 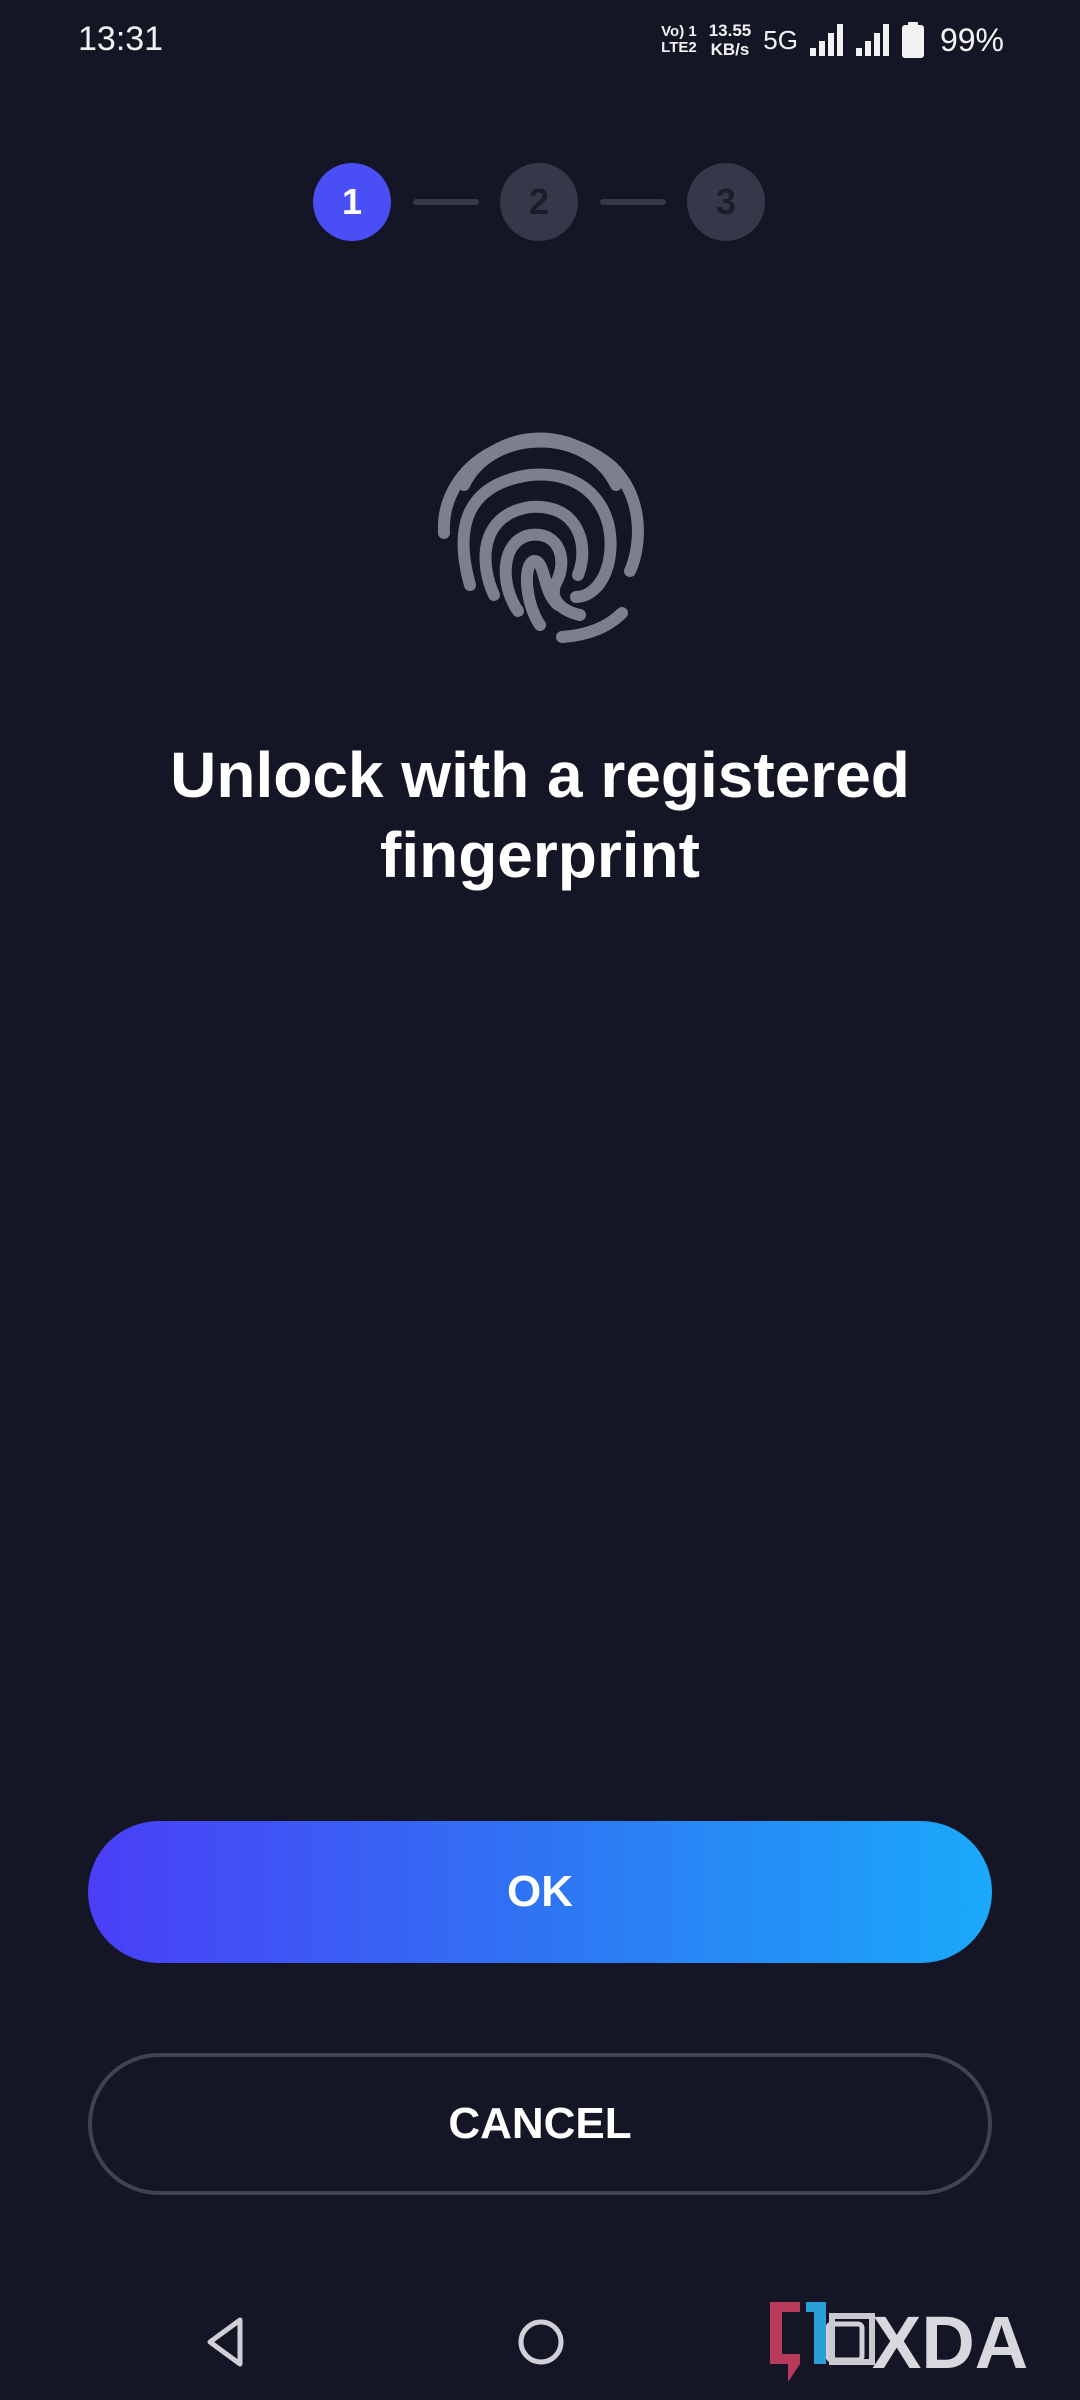 What do you see at coordinates (679, 31) in the screenshot?
I see `volte-top: Vo) 1` at bounding box center [679, 31].